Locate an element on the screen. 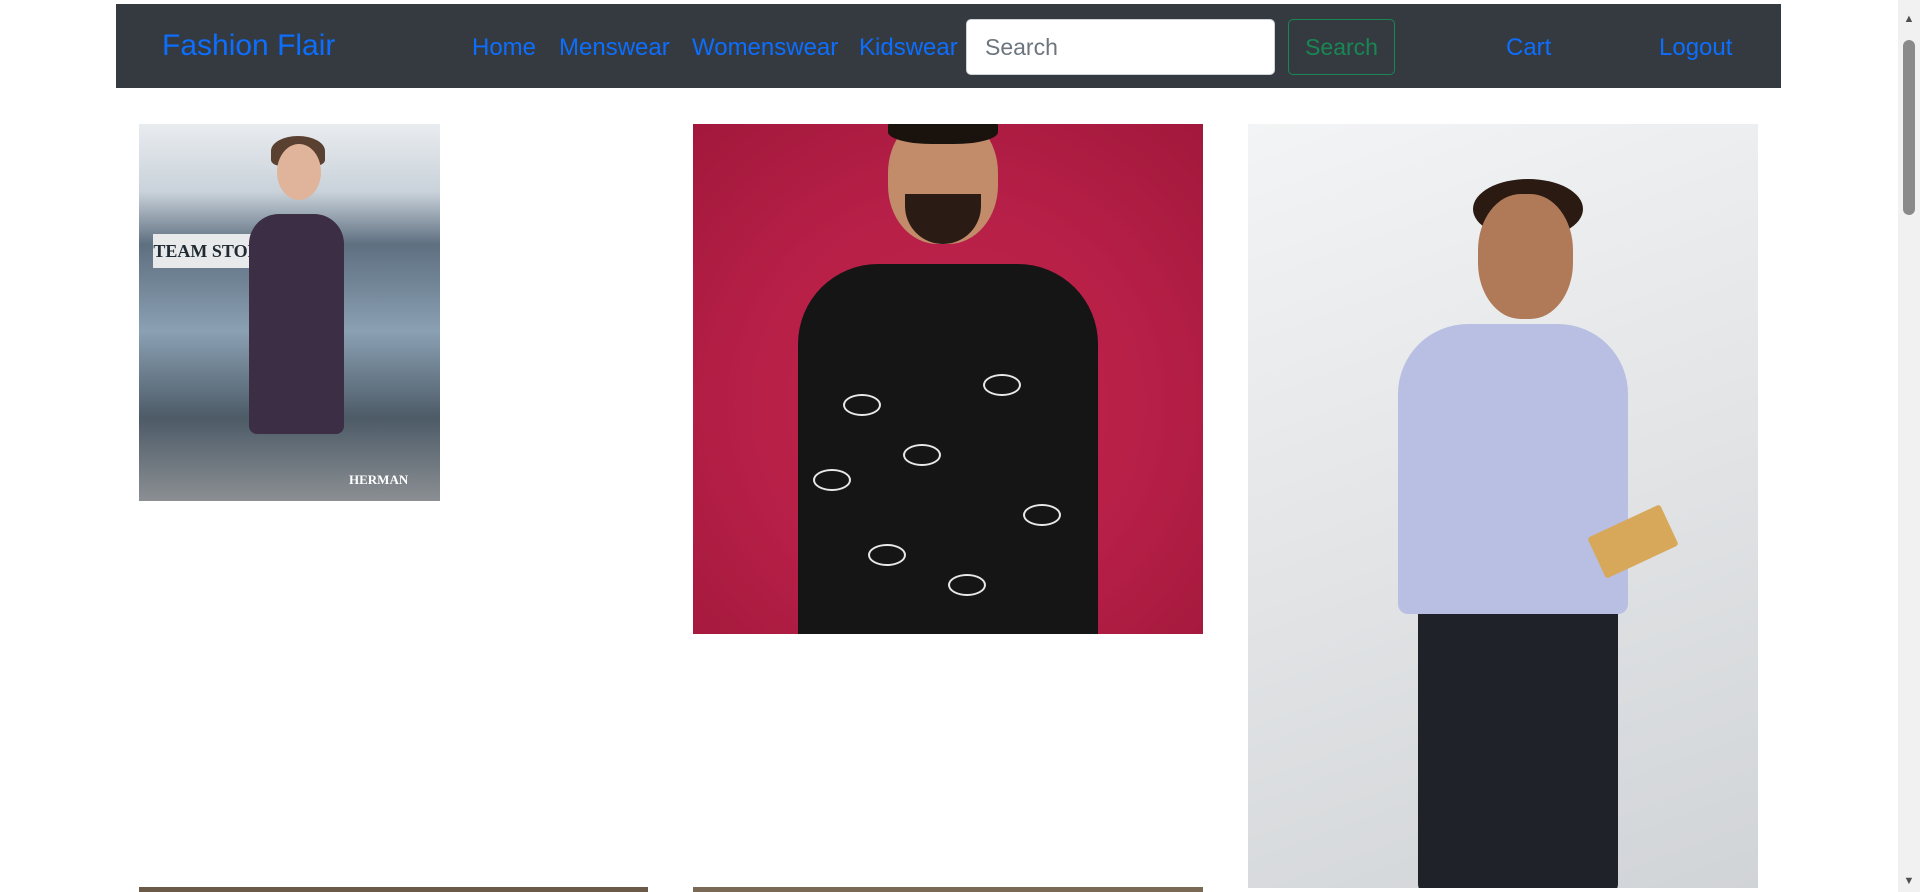 The image size is (1920, 892). vertical-scrollbar: ▲ ▼ is located at coordinates (1909, 446).